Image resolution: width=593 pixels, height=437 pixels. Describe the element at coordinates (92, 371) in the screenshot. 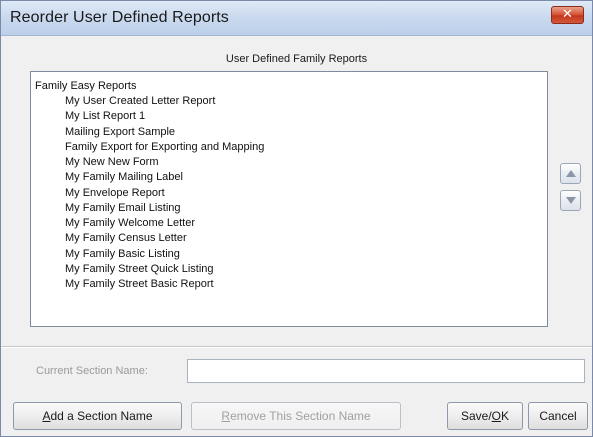

I see `current-section-name-label: Current Section Name:` at that location.